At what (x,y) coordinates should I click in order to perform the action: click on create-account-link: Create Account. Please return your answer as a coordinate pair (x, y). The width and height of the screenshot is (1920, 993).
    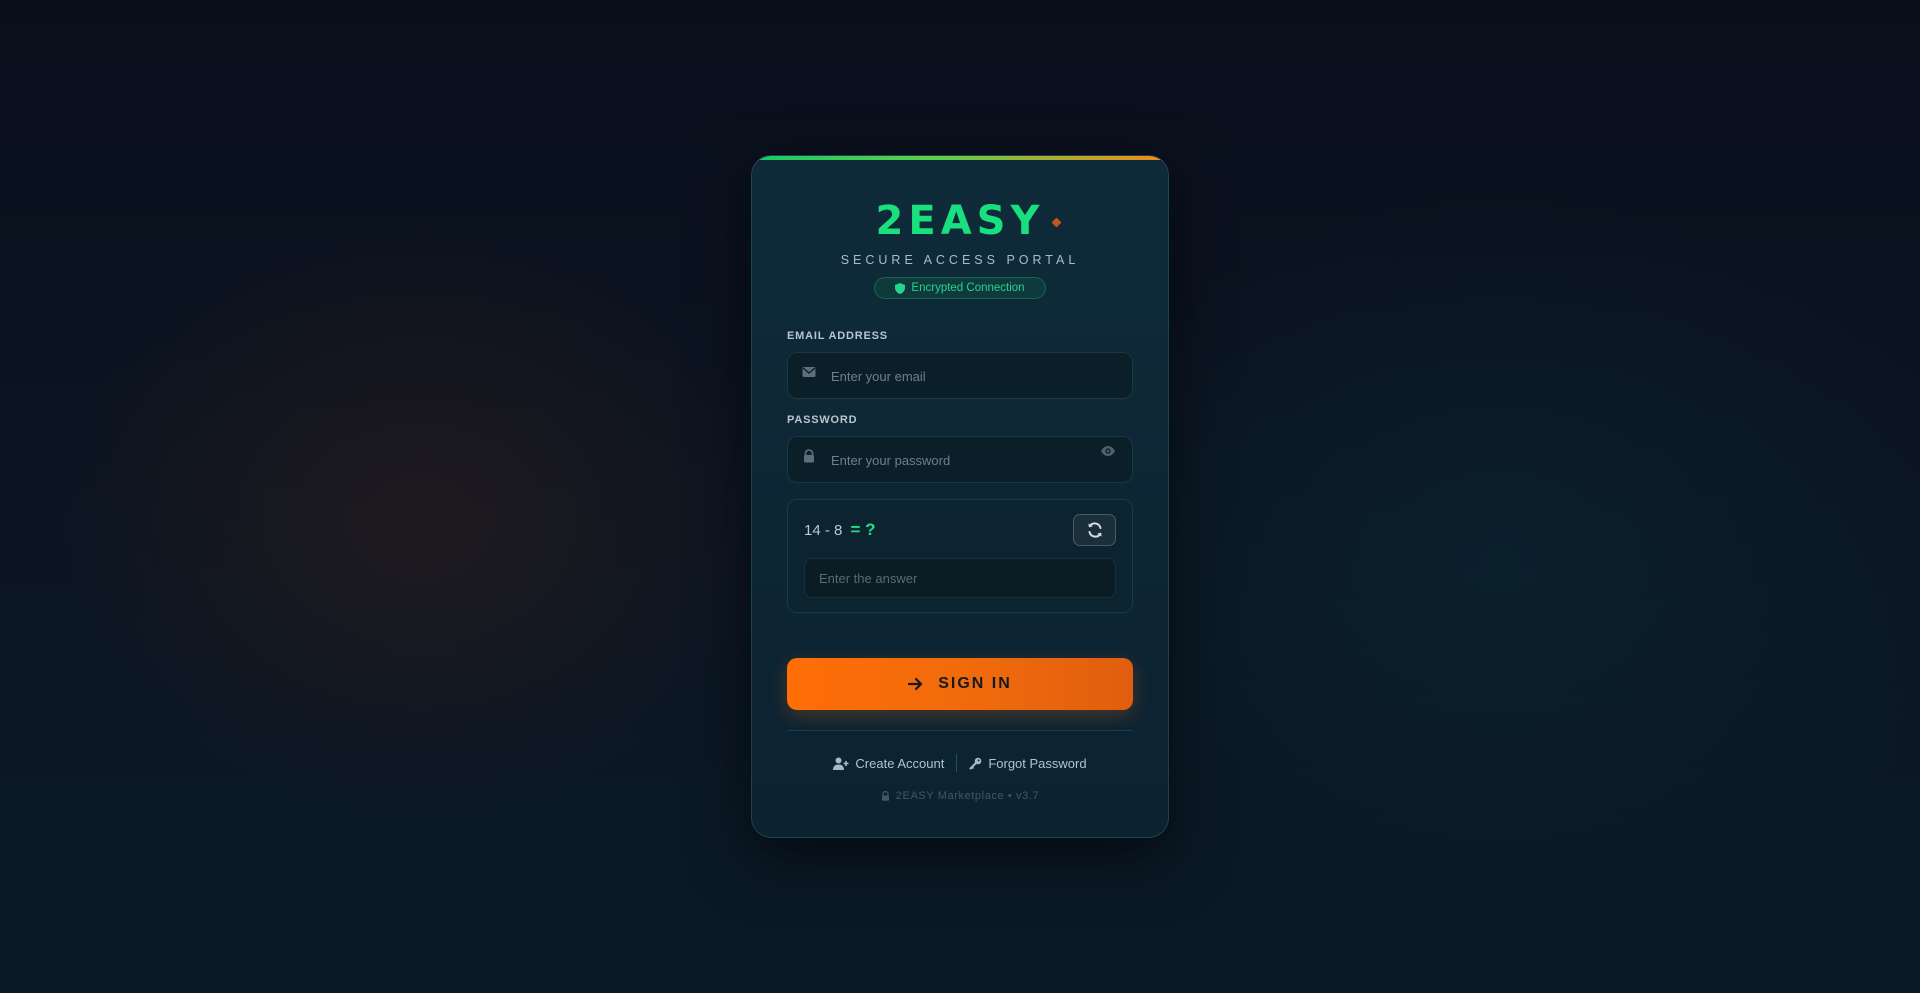
    Looking at the image, I should click on (888, 763).